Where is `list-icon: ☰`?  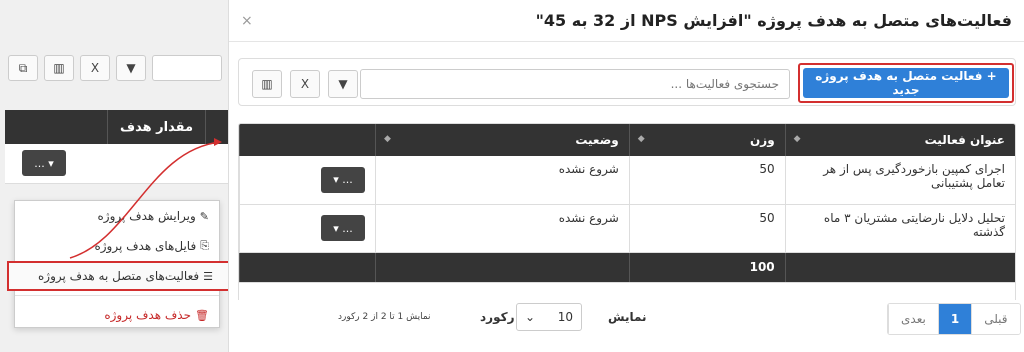 list-icon: ☰ is located at coordinates (208, 276).